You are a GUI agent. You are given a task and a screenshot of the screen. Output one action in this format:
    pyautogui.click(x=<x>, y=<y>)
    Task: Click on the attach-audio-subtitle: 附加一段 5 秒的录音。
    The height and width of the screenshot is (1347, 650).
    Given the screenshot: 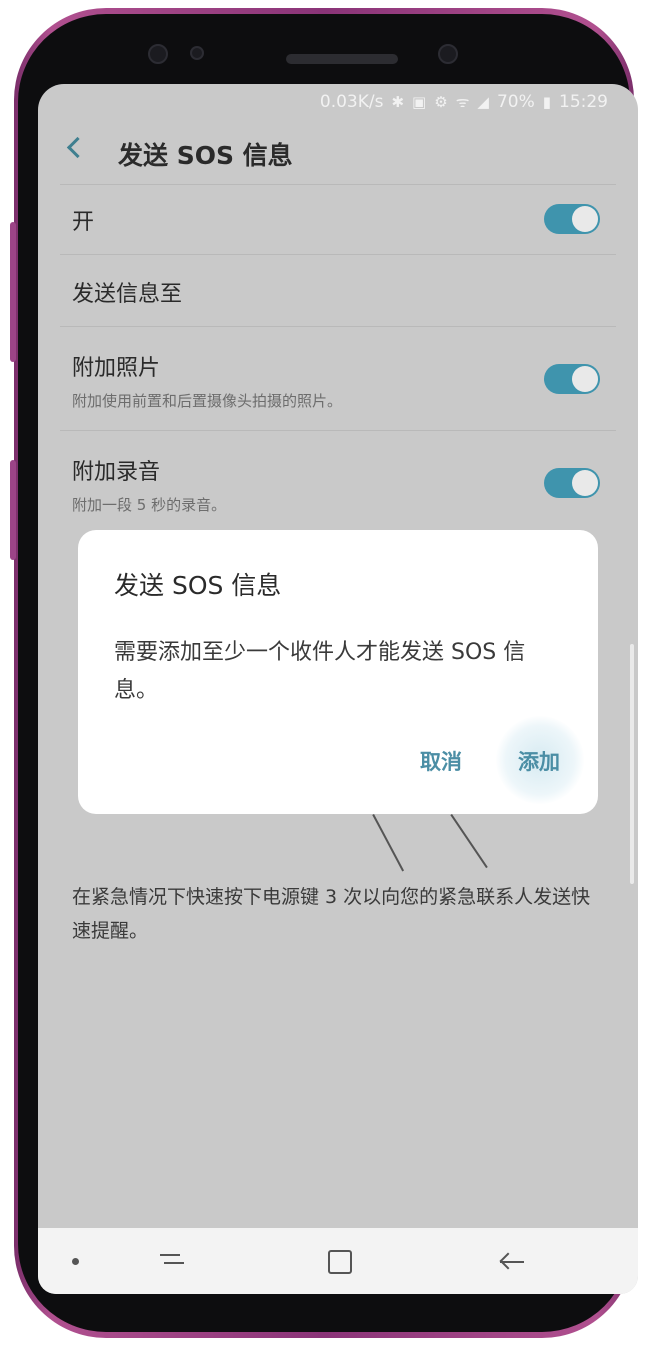 What is the action you would take?
    pyautogui.click(x=149, y=505)
    